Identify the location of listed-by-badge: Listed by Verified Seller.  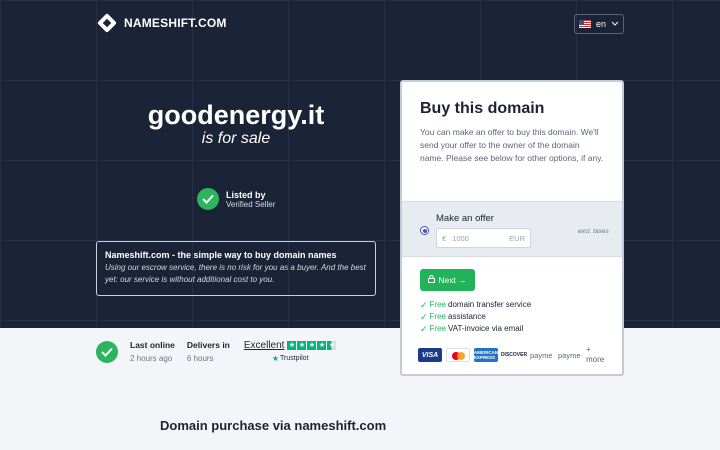
(236, 199).